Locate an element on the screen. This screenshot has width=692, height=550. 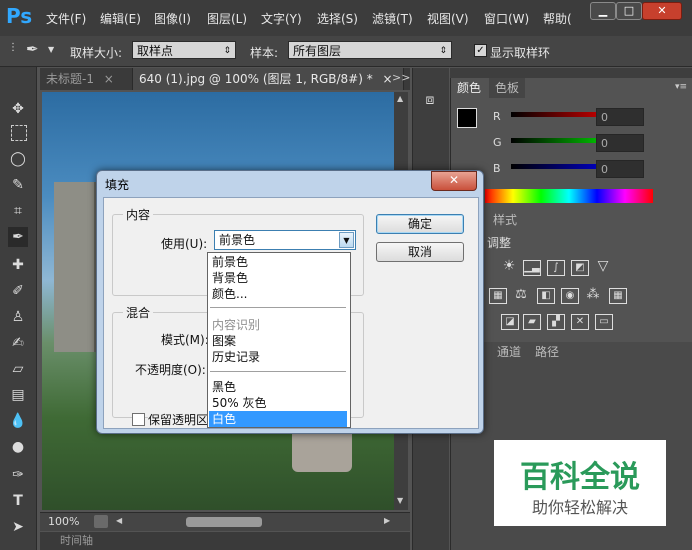
scroll-left-icon: ◀ is located at coordinates (119, 520).